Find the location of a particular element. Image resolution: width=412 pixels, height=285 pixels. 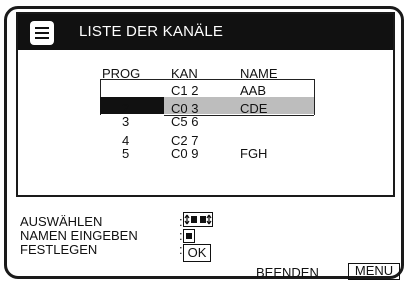

ok-key: OK is located at coordinates (197, 253).